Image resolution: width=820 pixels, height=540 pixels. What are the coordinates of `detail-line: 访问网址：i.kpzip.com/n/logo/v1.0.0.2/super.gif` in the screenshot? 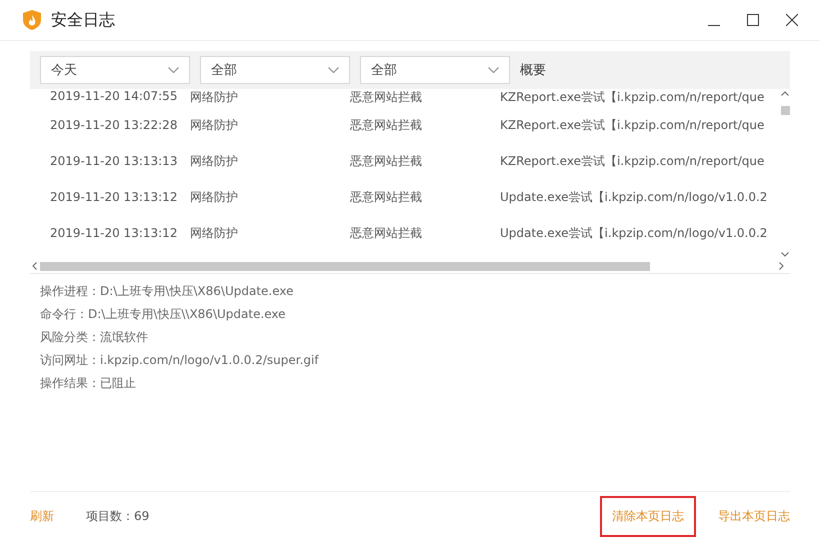 It's located at (180, 360).